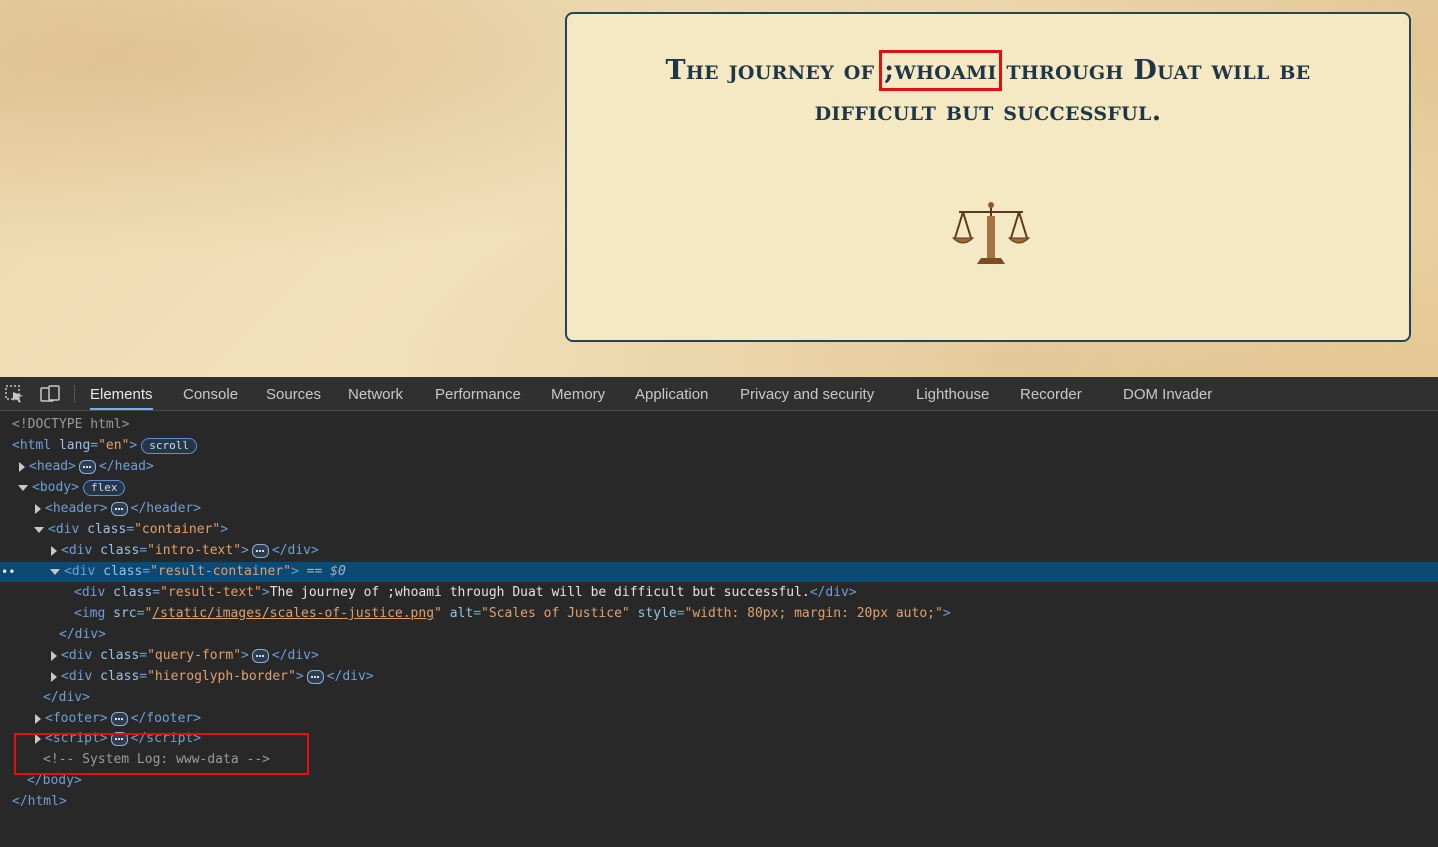 Image resolution: width=1438 pixels, height=847 pixels. I want to click on tag-html-close: </html>, so click(39, 801).